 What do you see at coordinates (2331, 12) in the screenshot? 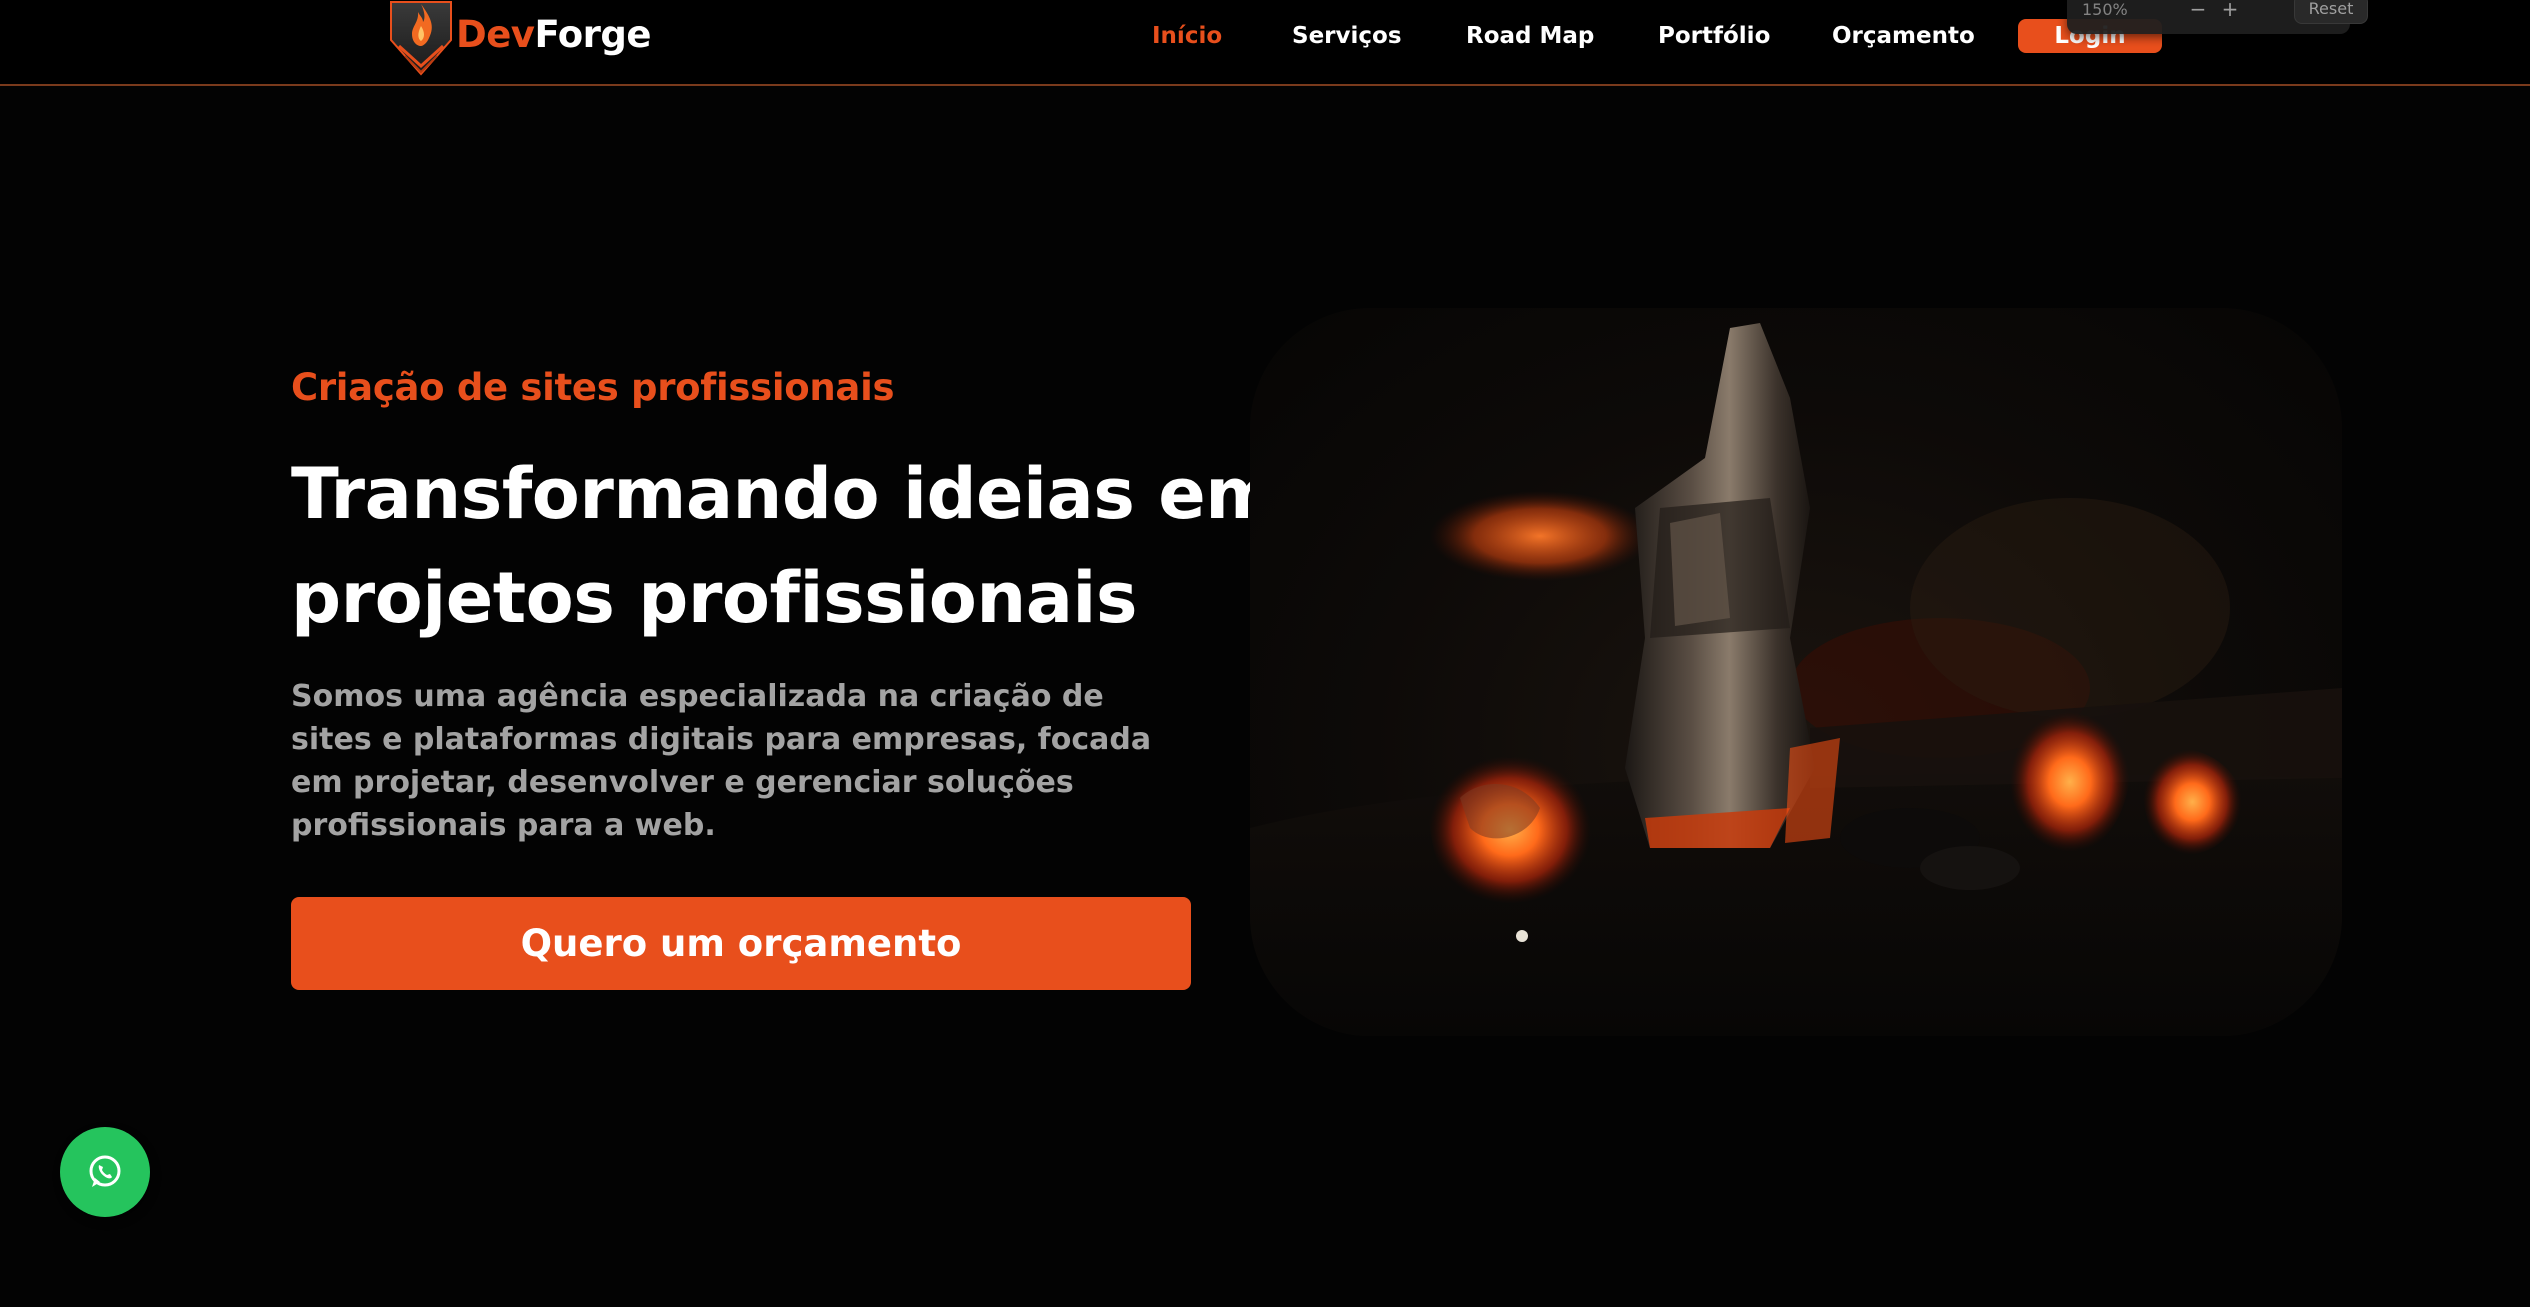
I see `zoom-reset-button: Reset` at bounding box center [2331, 12].